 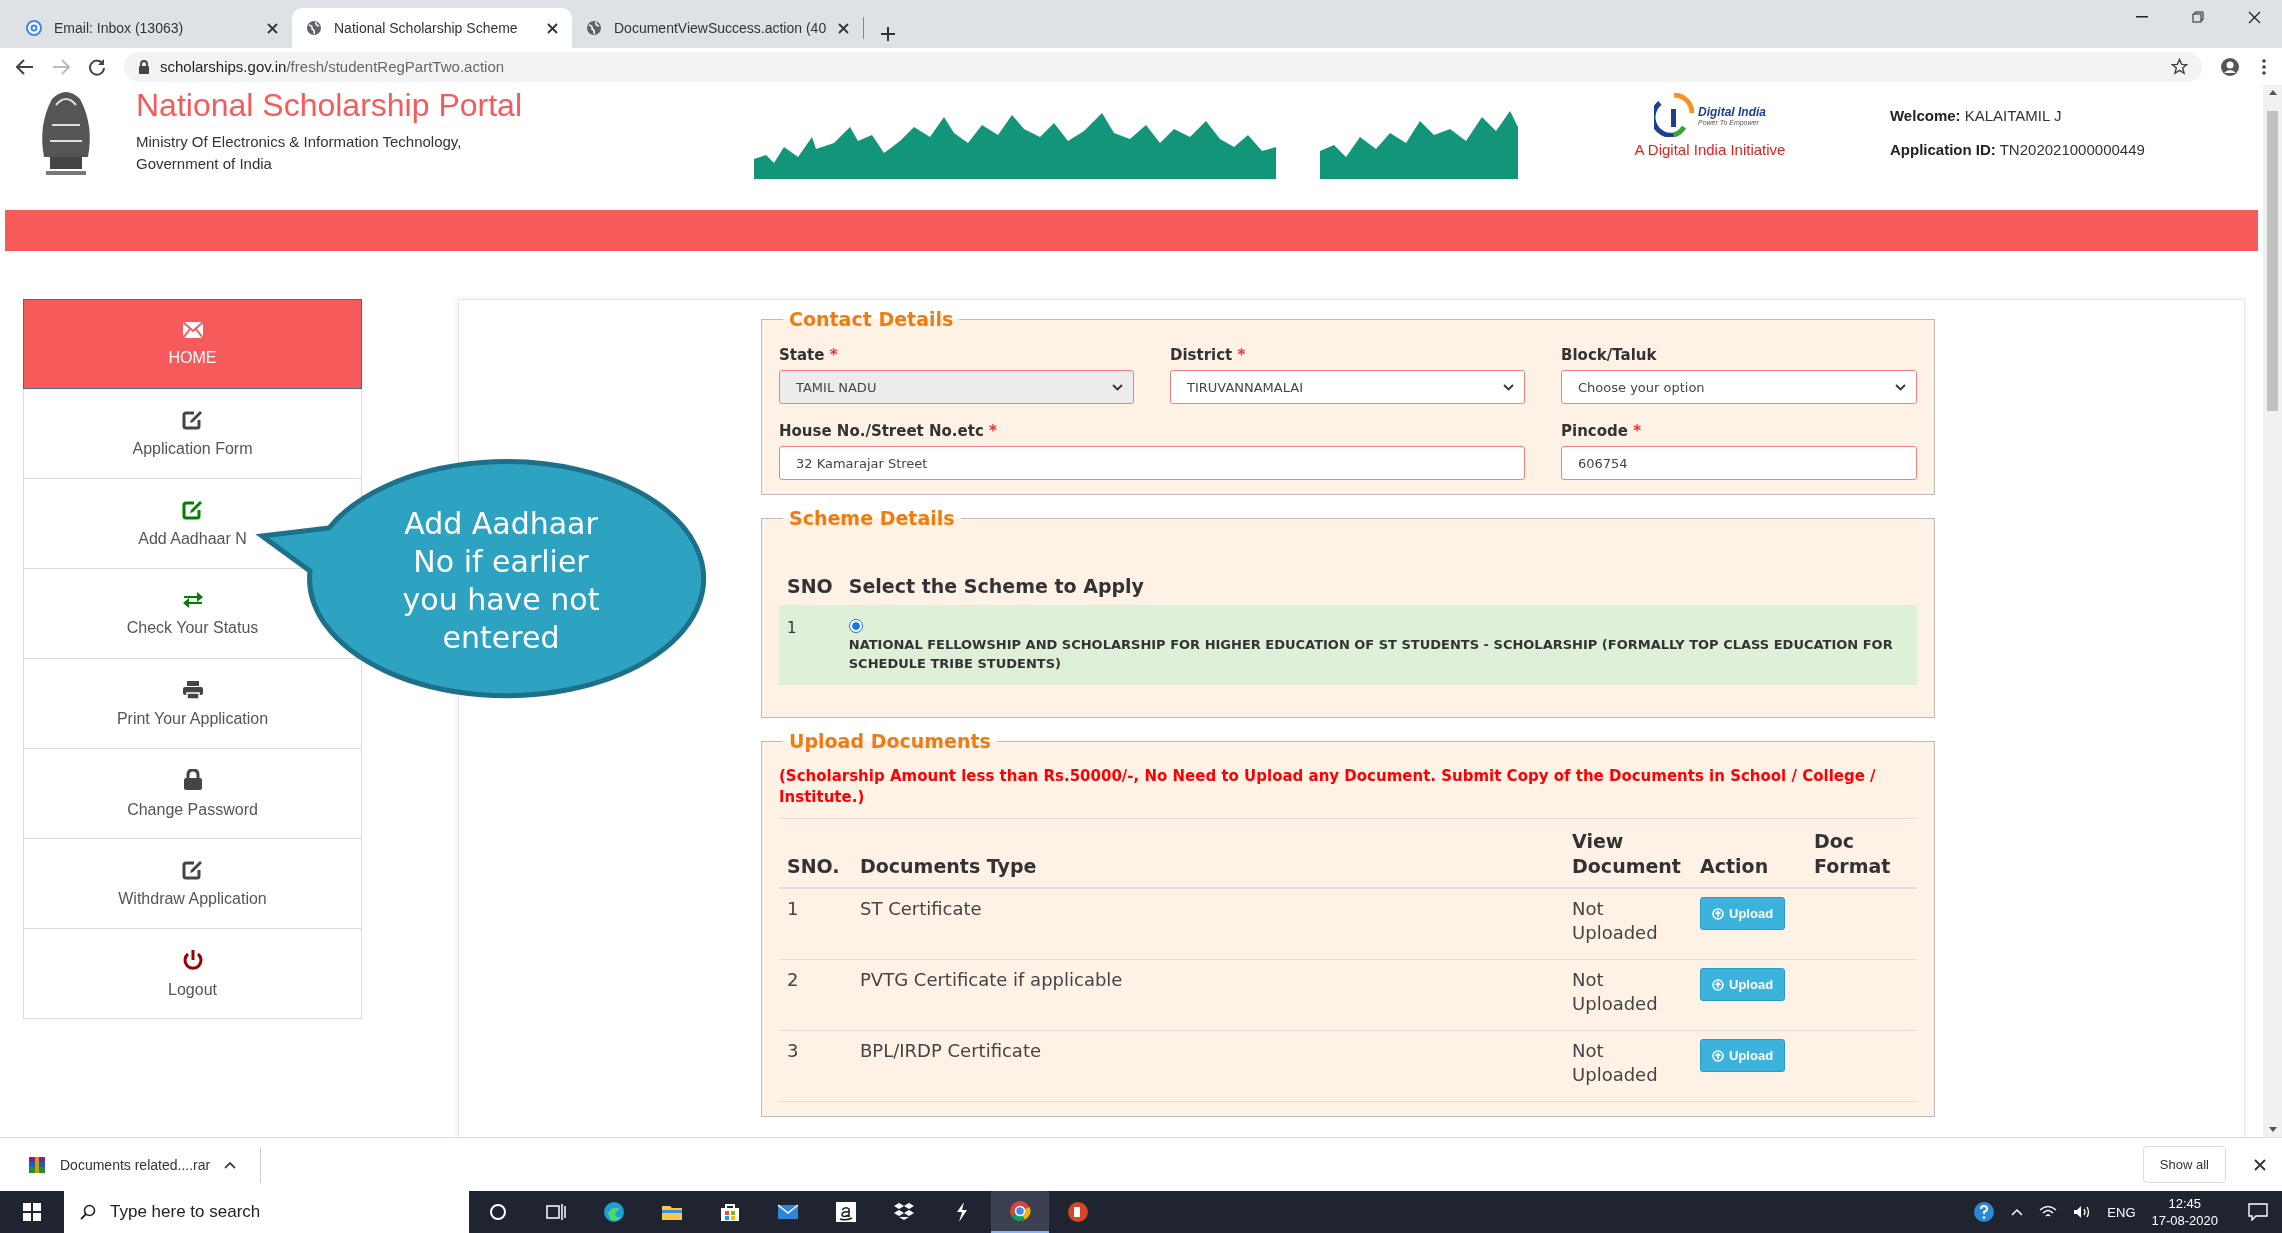 I want to click on column-header: SNO., so click(x=815, y=853).